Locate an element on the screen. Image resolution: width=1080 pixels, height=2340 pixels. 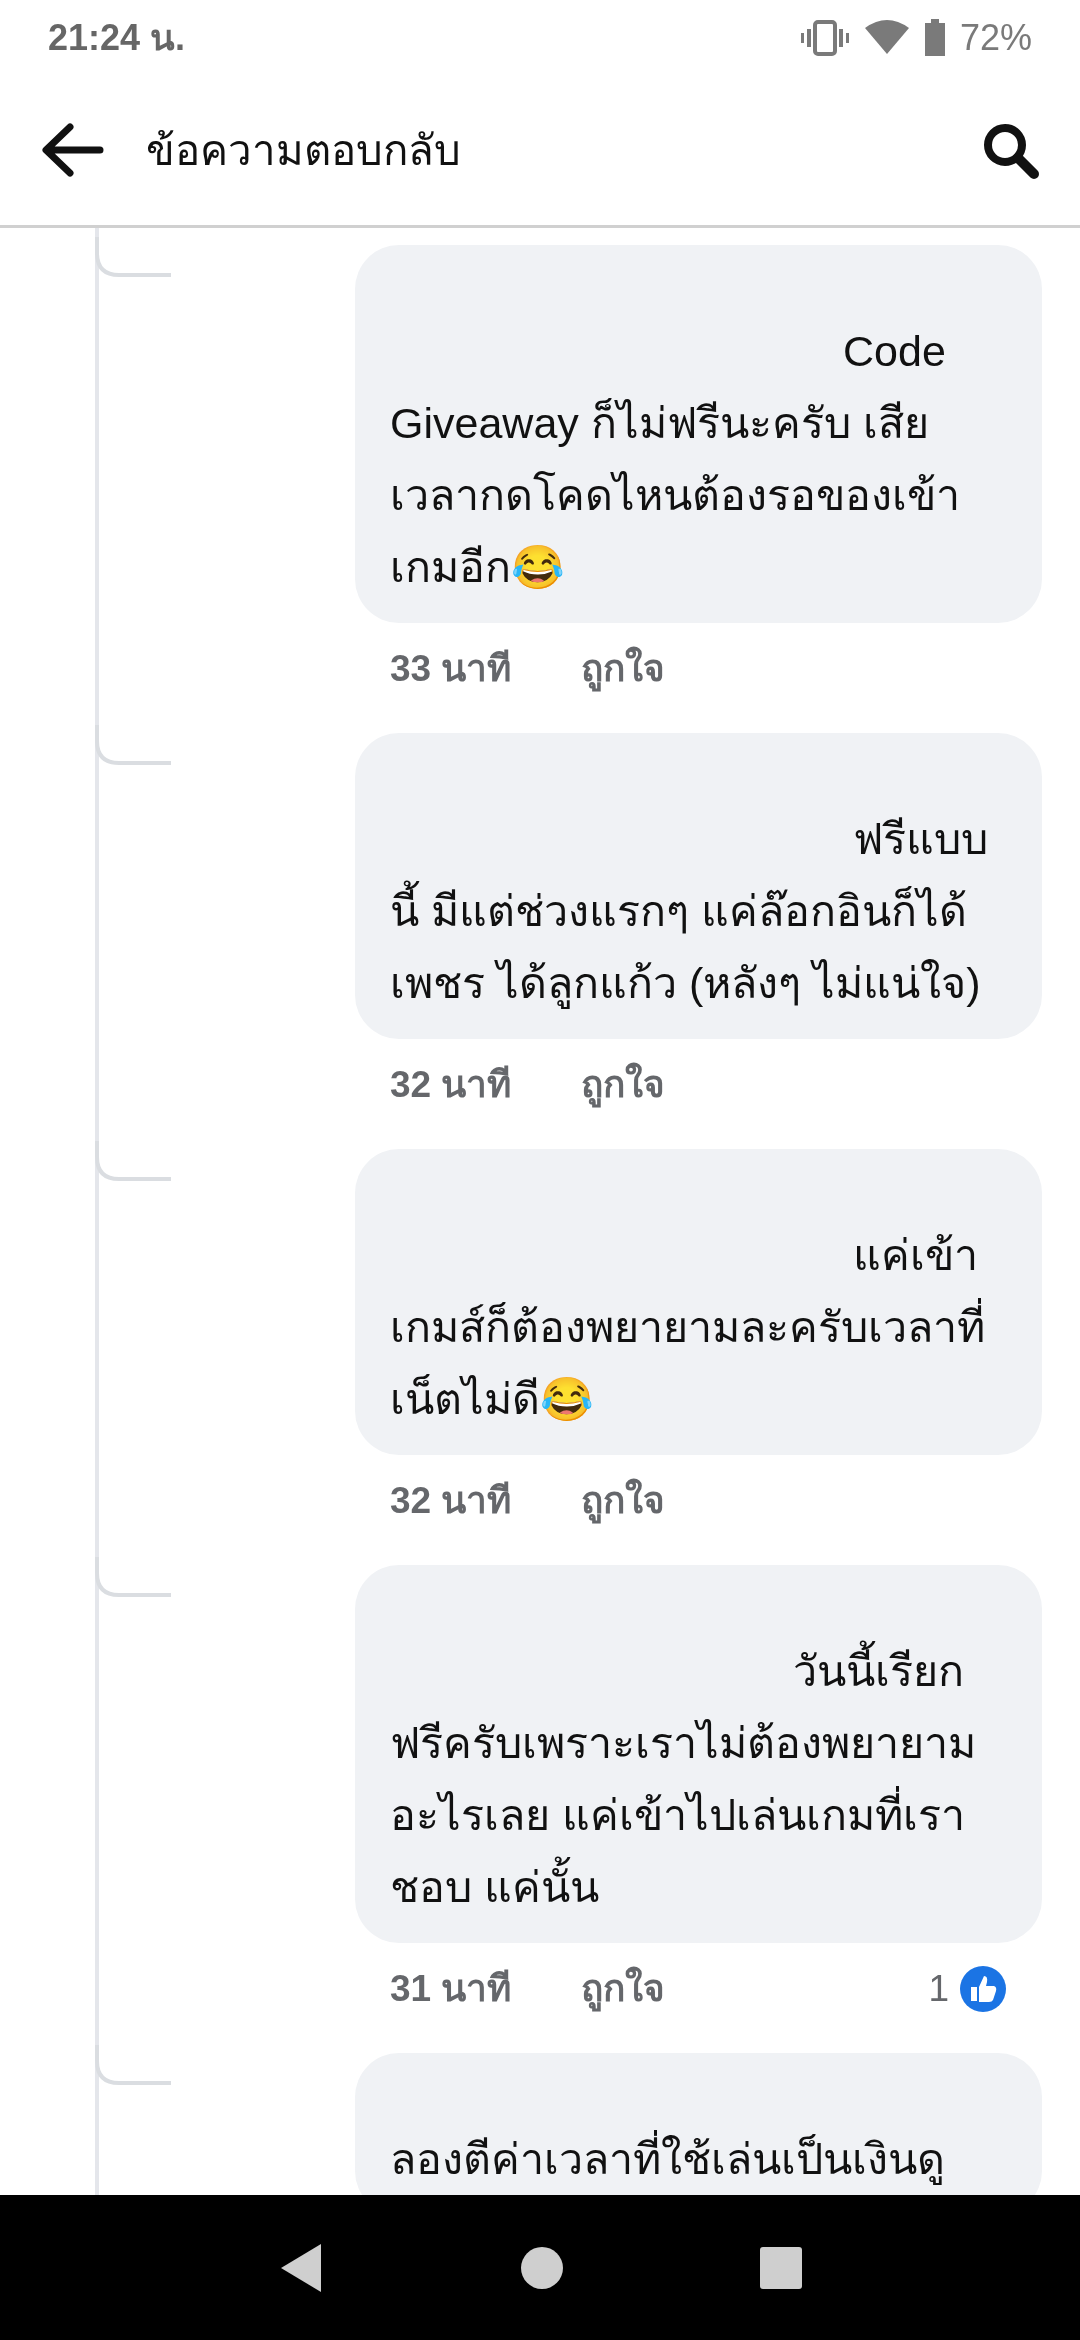
comment-time: 31 นาที is located at coordinates (451, 1989).